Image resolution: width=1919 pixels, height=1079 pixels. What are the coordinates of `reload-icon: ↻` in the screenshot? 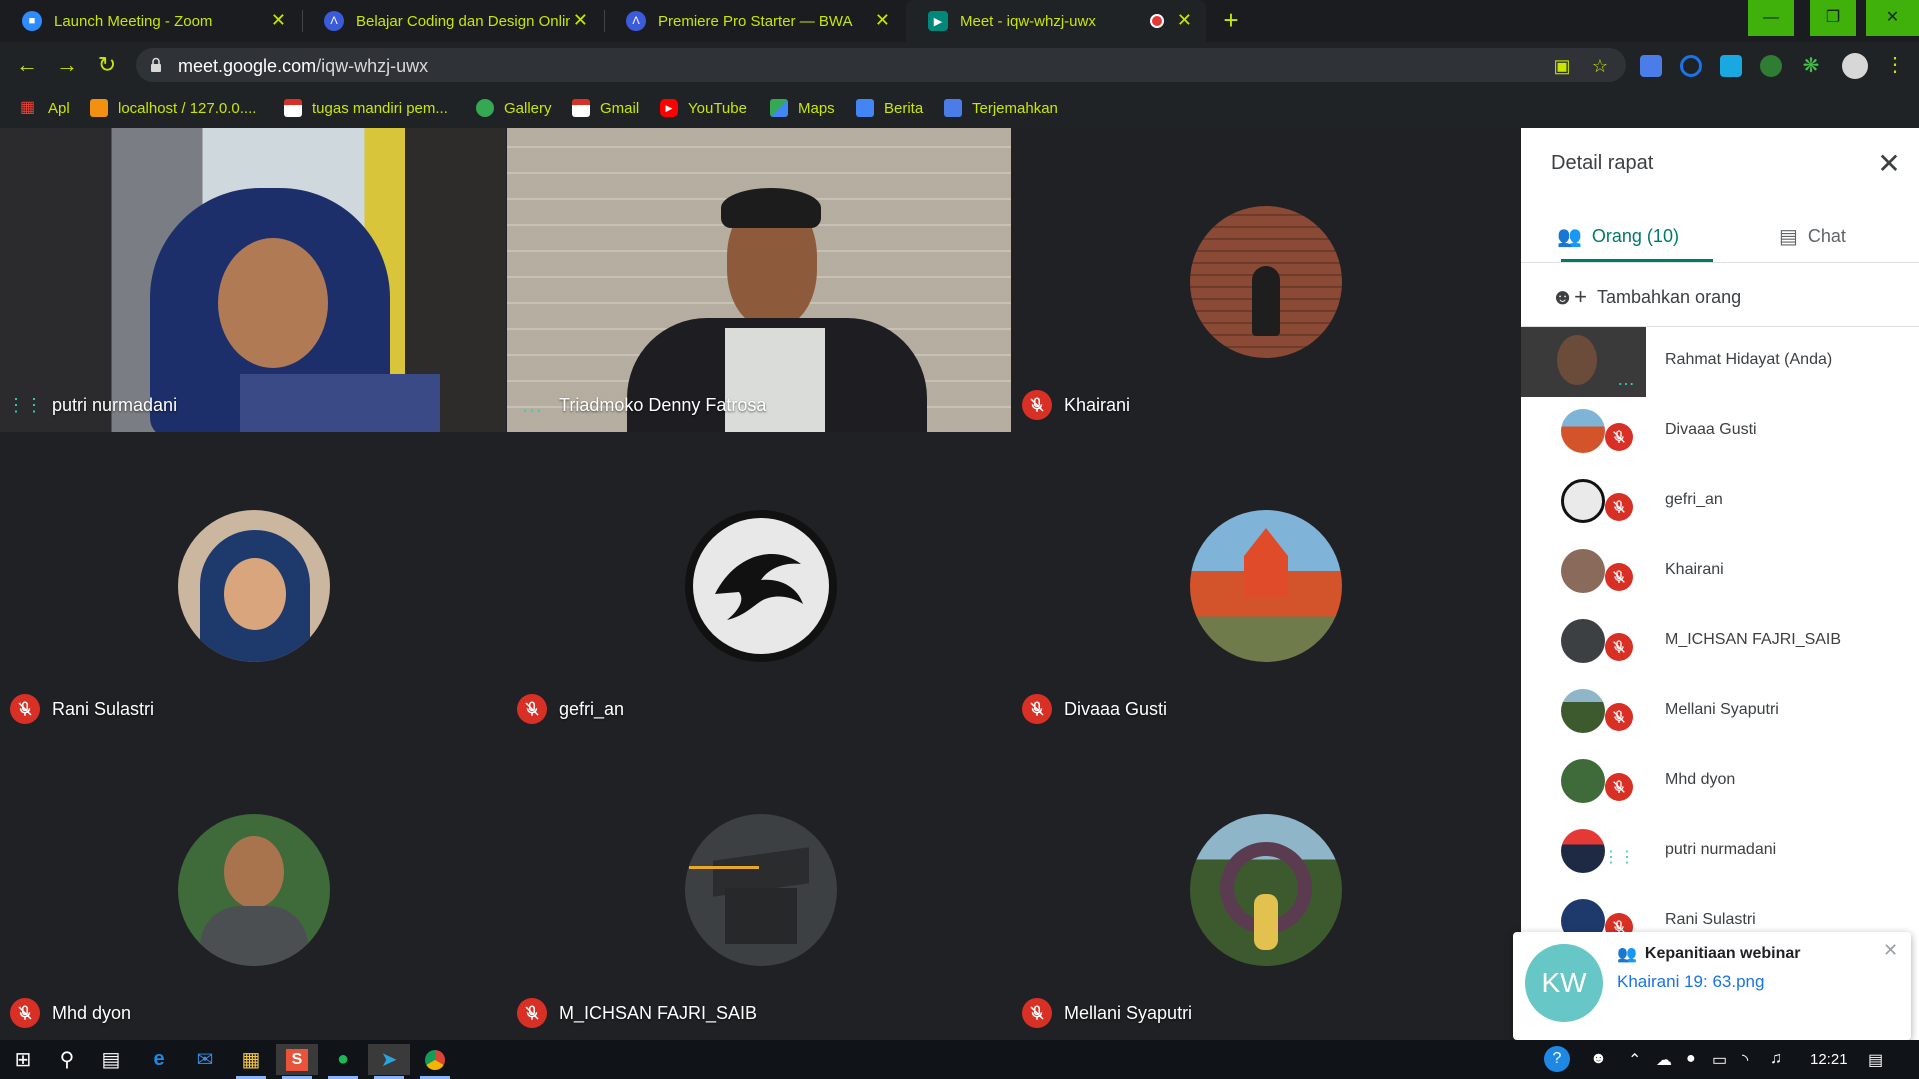 It's located at (107, 65).